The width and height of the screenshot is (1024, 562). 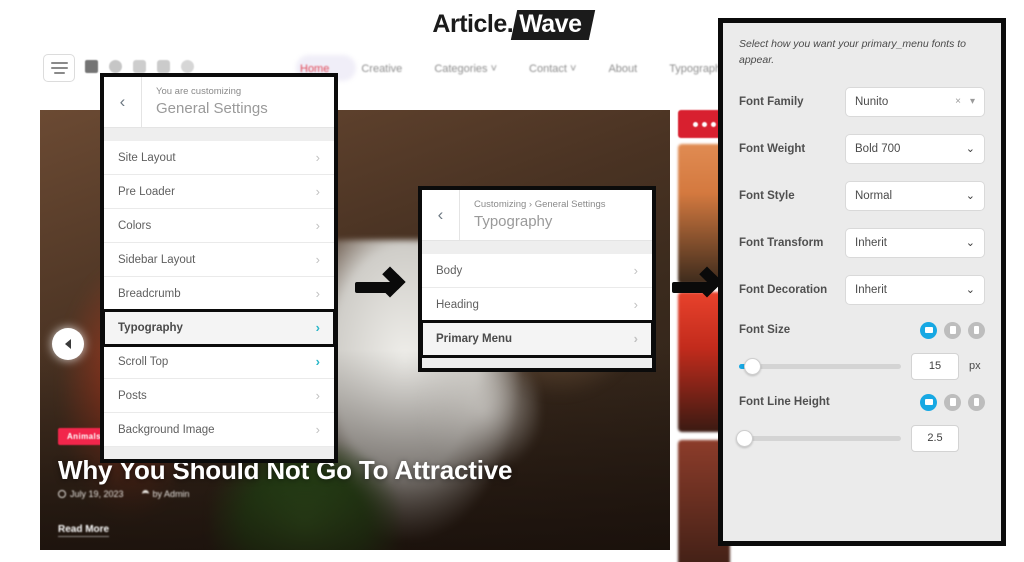 I want to click on sidebar-item-breadcrumb: Breadcrumb ›, so click(x=219, y=294).